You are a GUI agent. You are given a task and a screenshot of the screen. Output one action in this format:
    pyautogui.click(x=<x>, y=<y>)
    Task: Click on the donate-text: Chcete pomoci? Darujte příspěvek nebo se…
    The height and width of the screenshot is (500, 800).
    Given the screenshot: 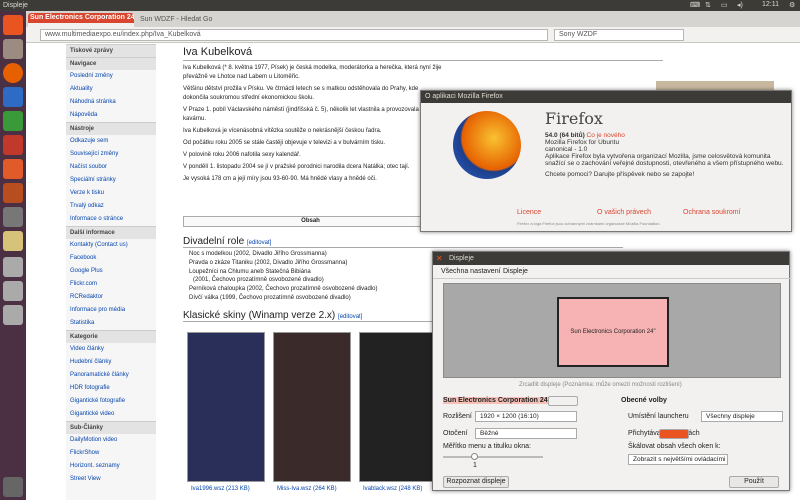 What is the action you would take?
    pyautogui.click(x=665, y=174)
    